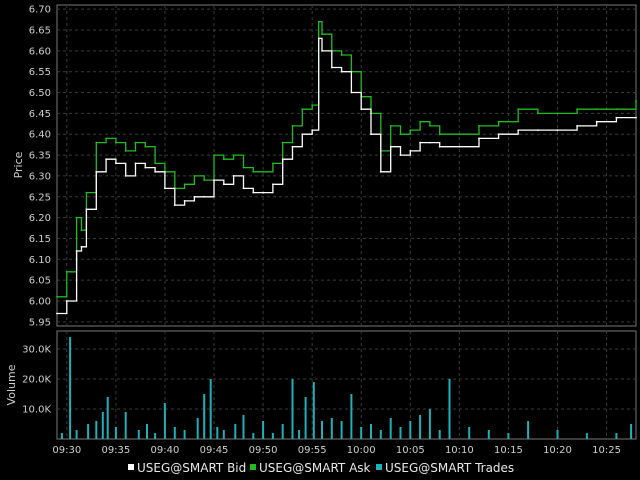  Describe the element at coordinates (40, 156) in the screenshot. I see `price-tick-label: 6.35` at that location.